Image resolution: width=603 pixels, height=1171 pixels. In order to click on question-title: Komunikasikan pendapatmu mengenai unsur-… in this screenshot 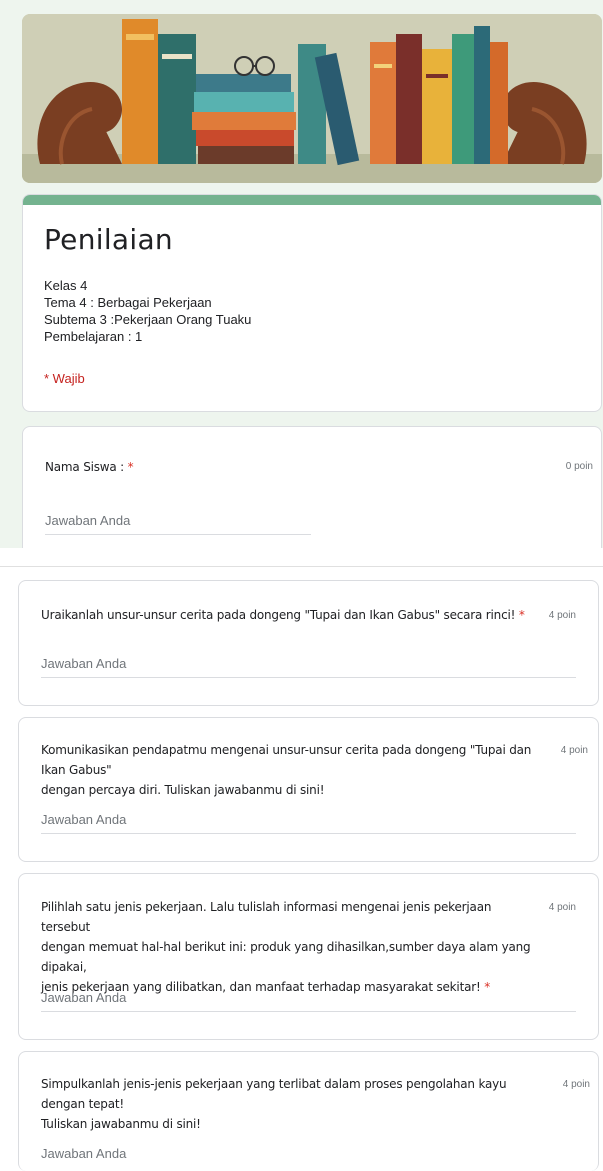, I will do `click(286, 770)`.